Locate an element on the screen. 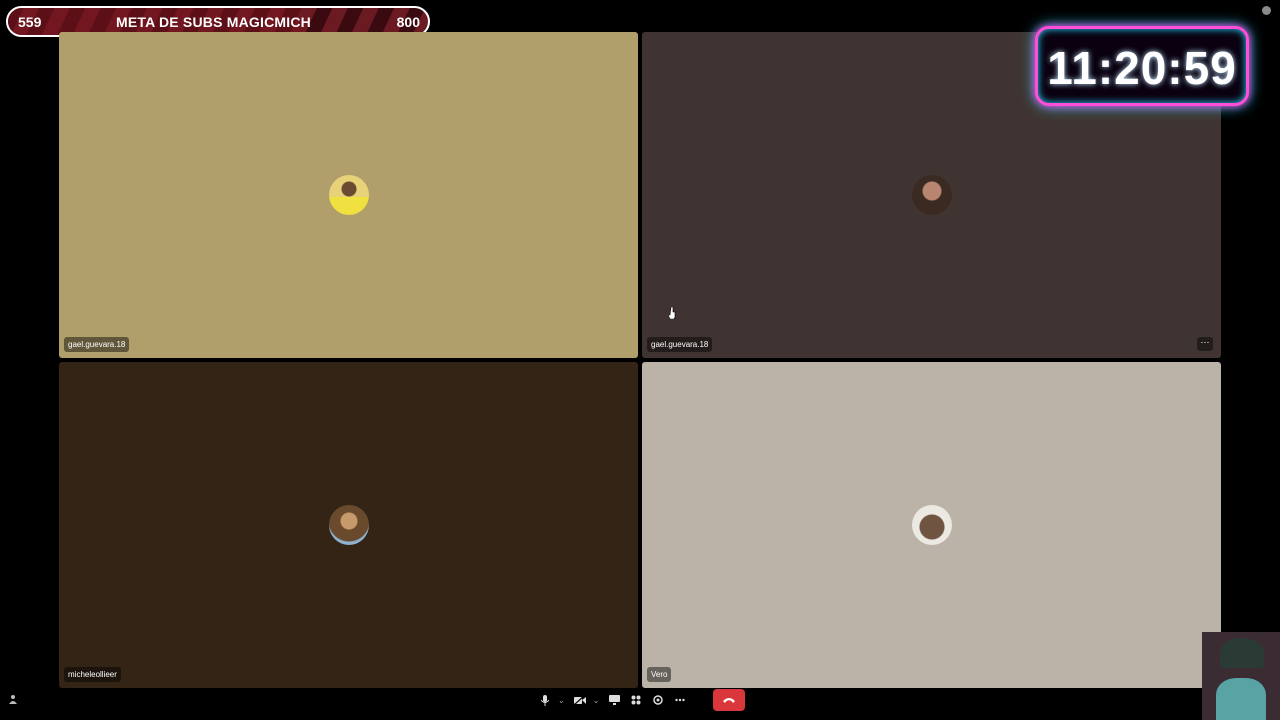 The image size is (1280, 720). sub-goal-title: META DE SUBS MAGICMICH is located at coordinates (213, 22).